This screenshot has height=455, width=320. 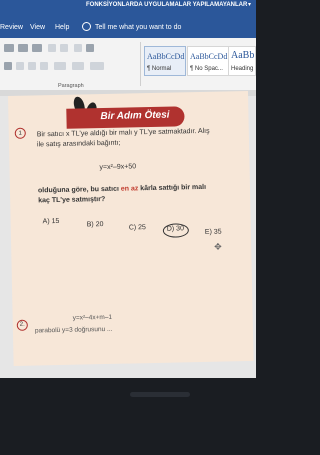 I want to click on background, so click(x=128, y=416).